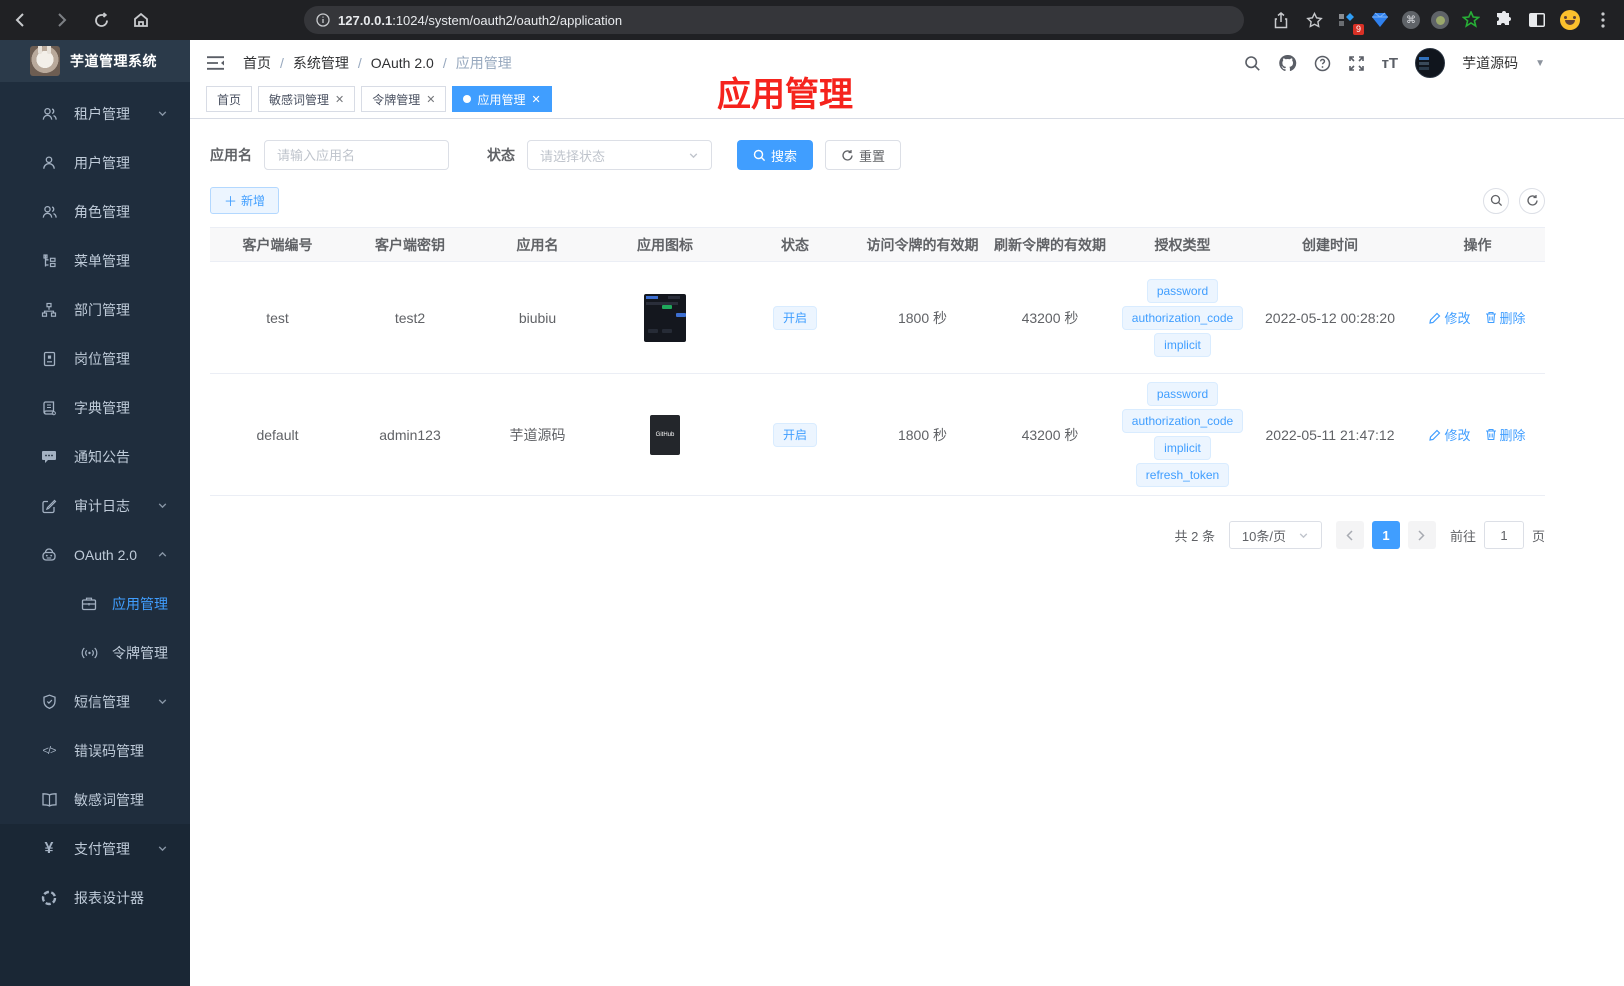 Image resolution: width=1624 pixels, height=986 pixels. Describe the element at coordinates (1182, 448) in the screenshot. I see `grant-tag: implicit` at that location.